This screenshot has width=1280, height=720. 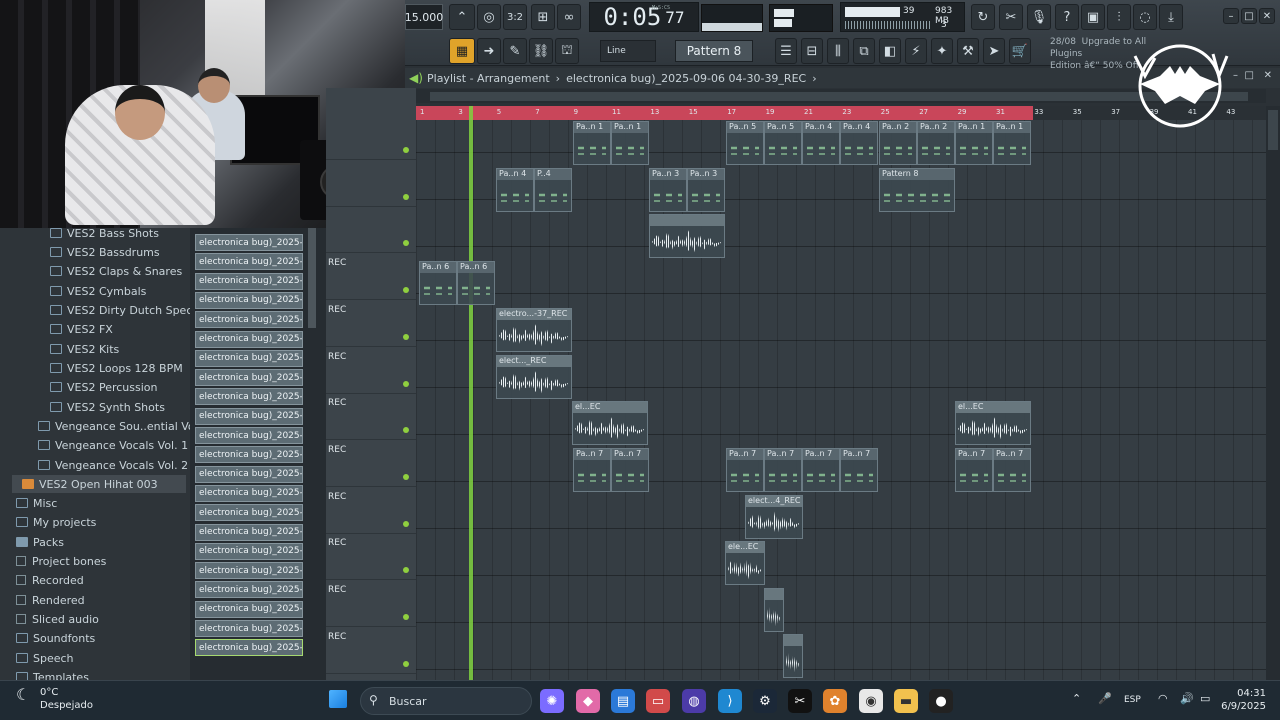 What do you see at coordinates (446, 701) in the screenshot?
I see `search-box: ⚲ Buscar` at bounding box center [446, 701].